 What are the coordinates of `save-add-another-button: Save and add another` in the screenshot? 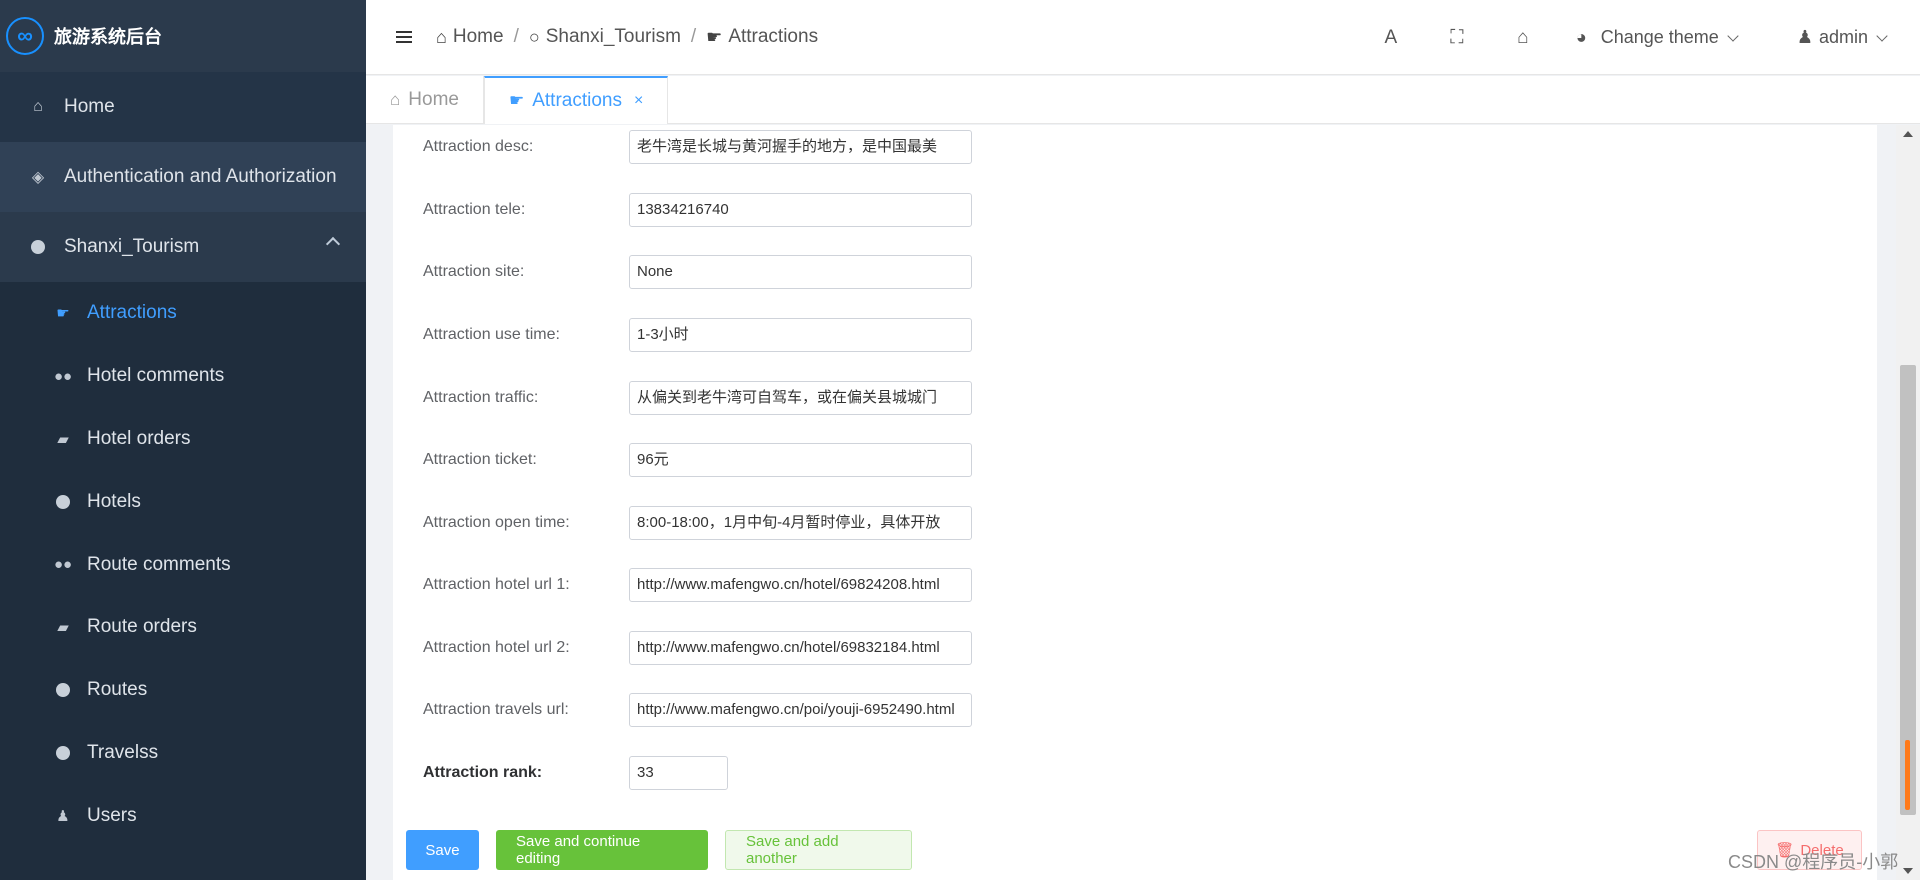 It's located at (818, 850).